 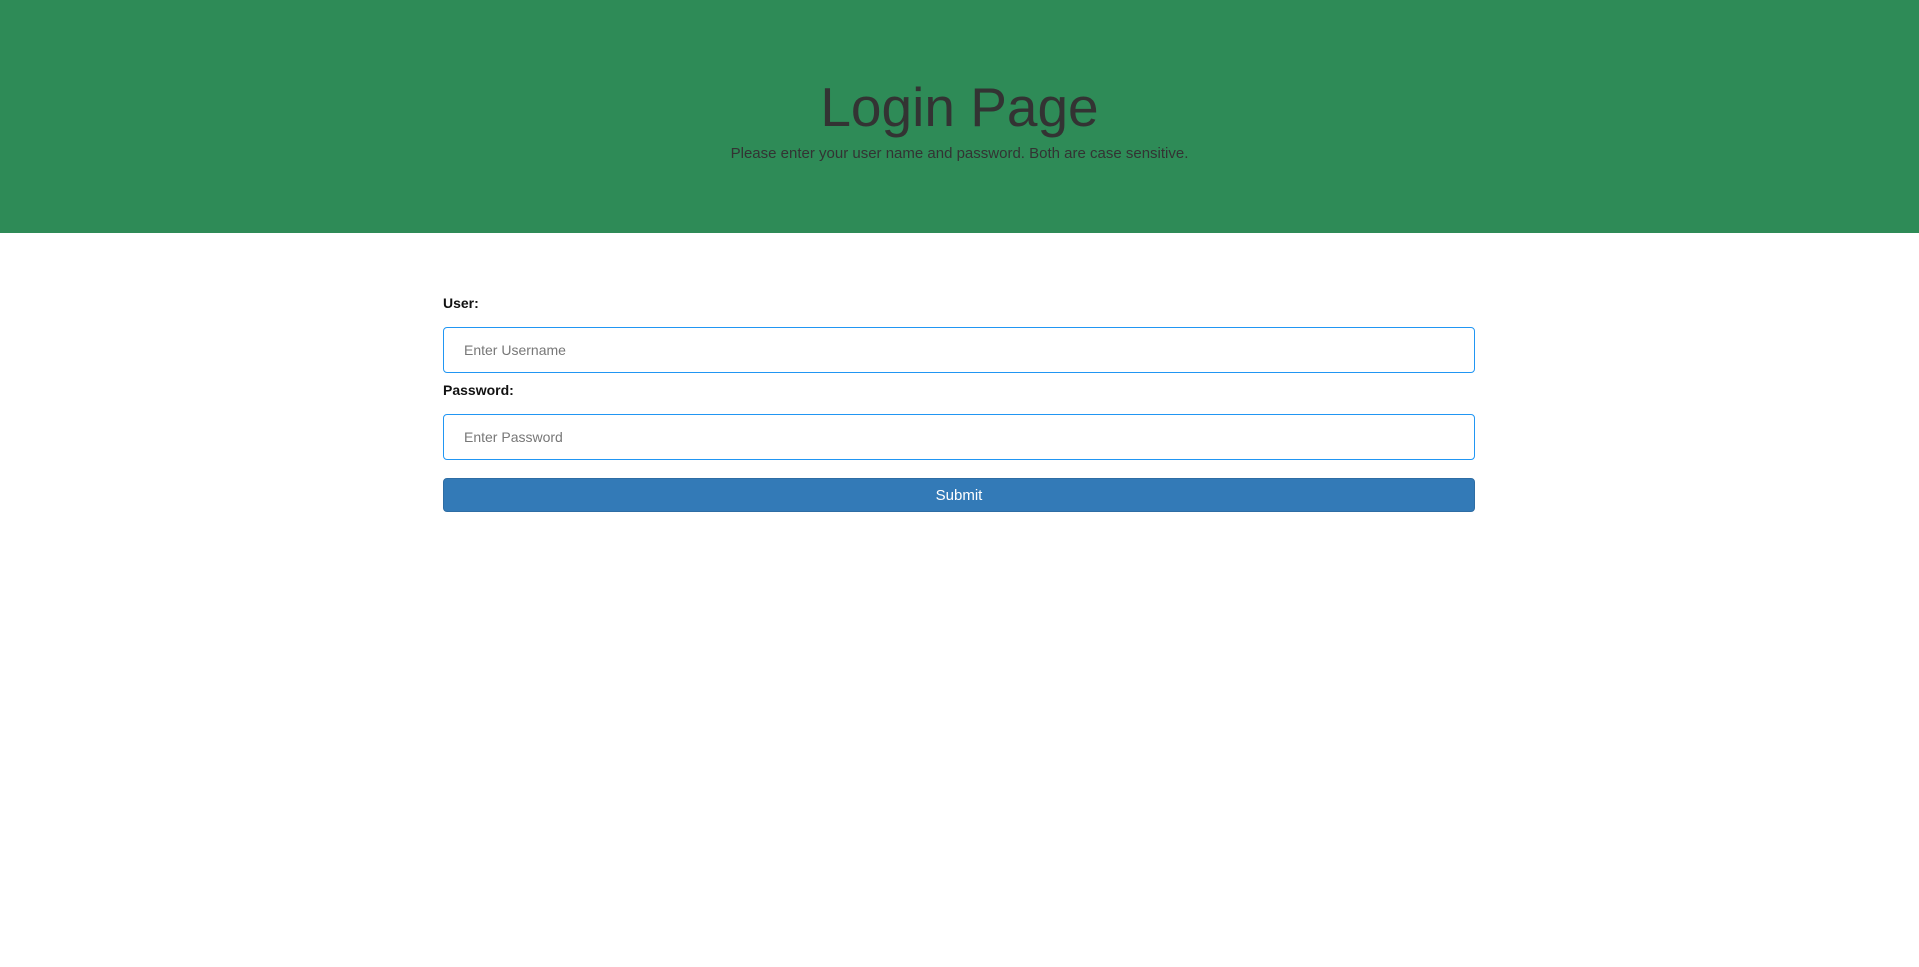 What do you see at coordinates (959, 350) in the screenshot?
I see `username-input` at bounding box center [959, 350].